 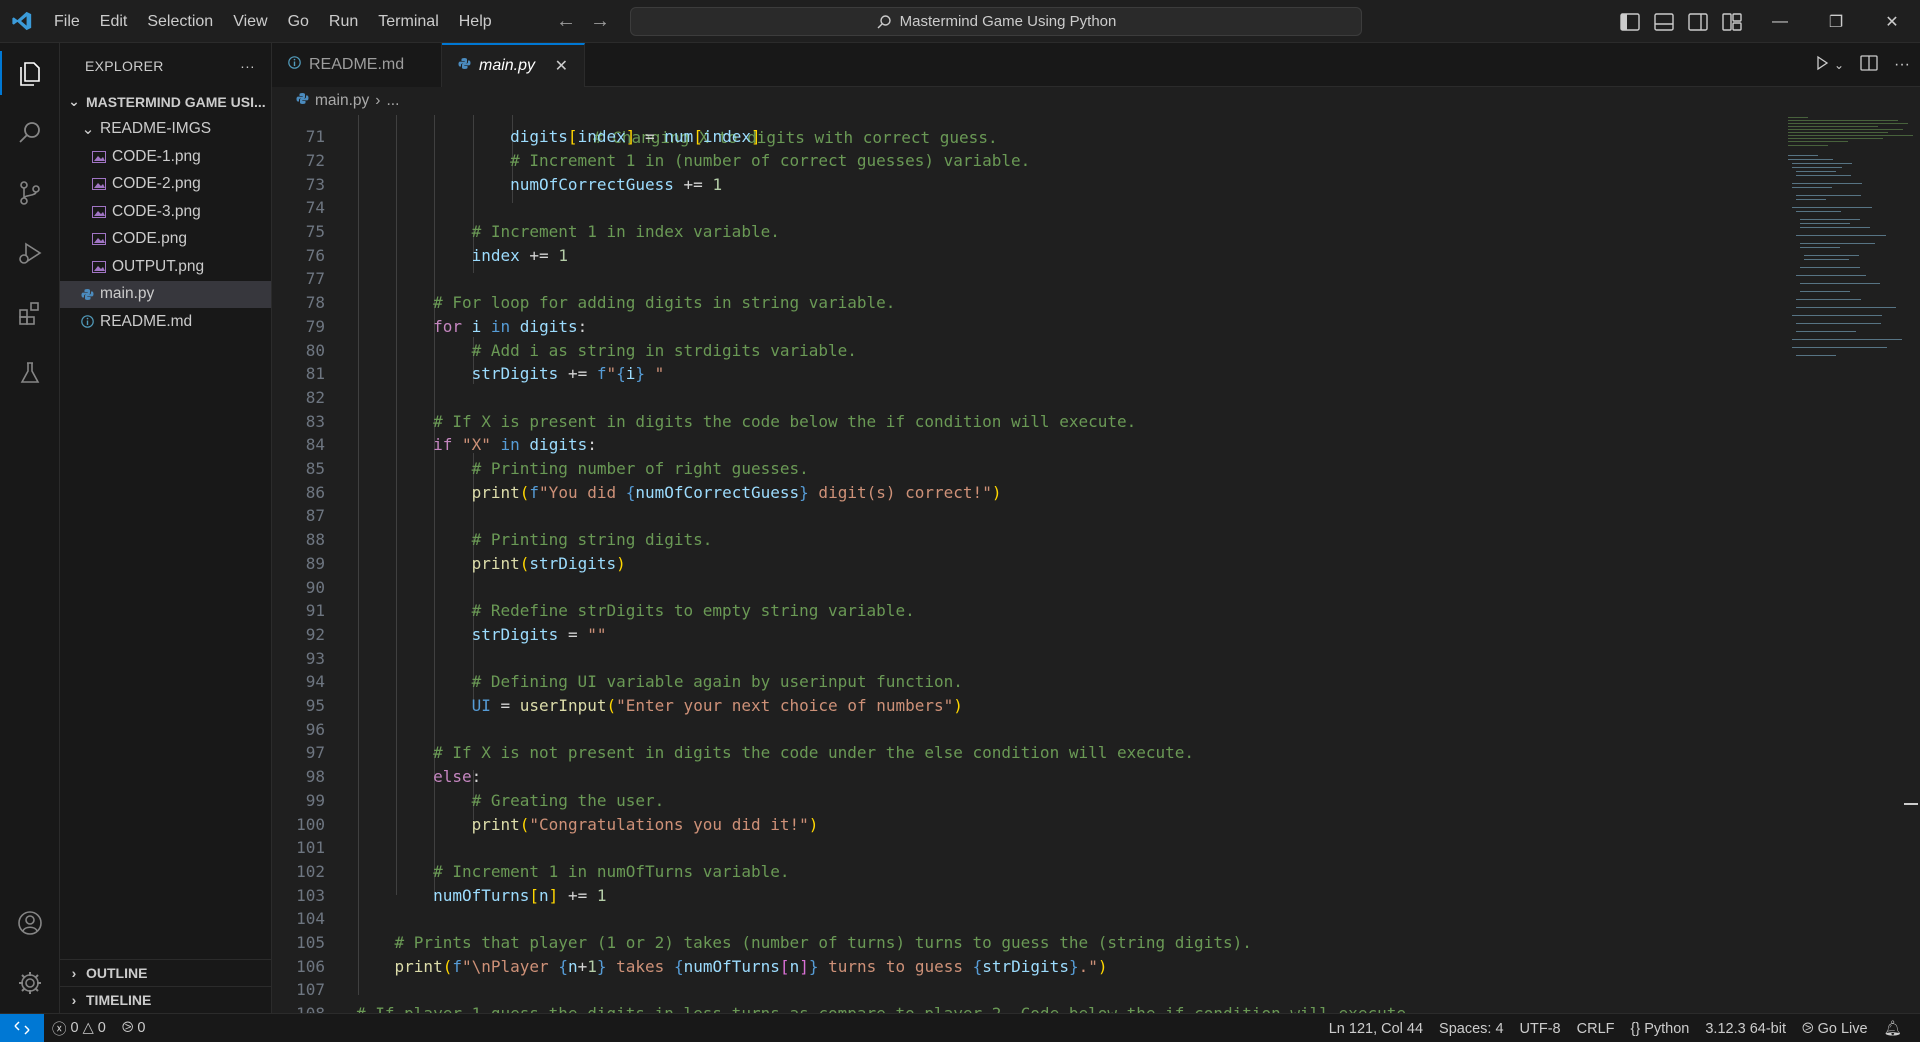 I want to click on notifications-bell-icon: 🔔︎, so click(x=1893, y=1028).